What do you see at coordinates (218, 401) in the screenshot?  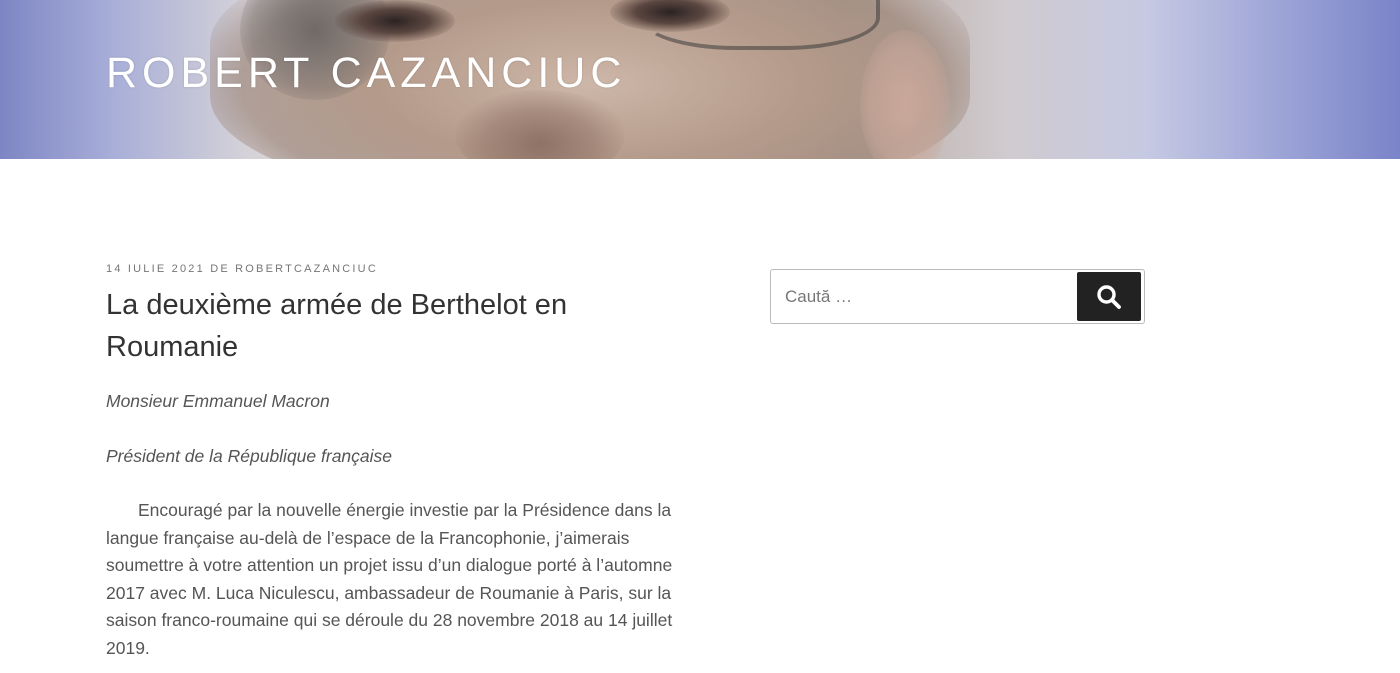 I see `post-salutation-name: Monsieur Emmanuel Macron` at bounding box center [218, 401].